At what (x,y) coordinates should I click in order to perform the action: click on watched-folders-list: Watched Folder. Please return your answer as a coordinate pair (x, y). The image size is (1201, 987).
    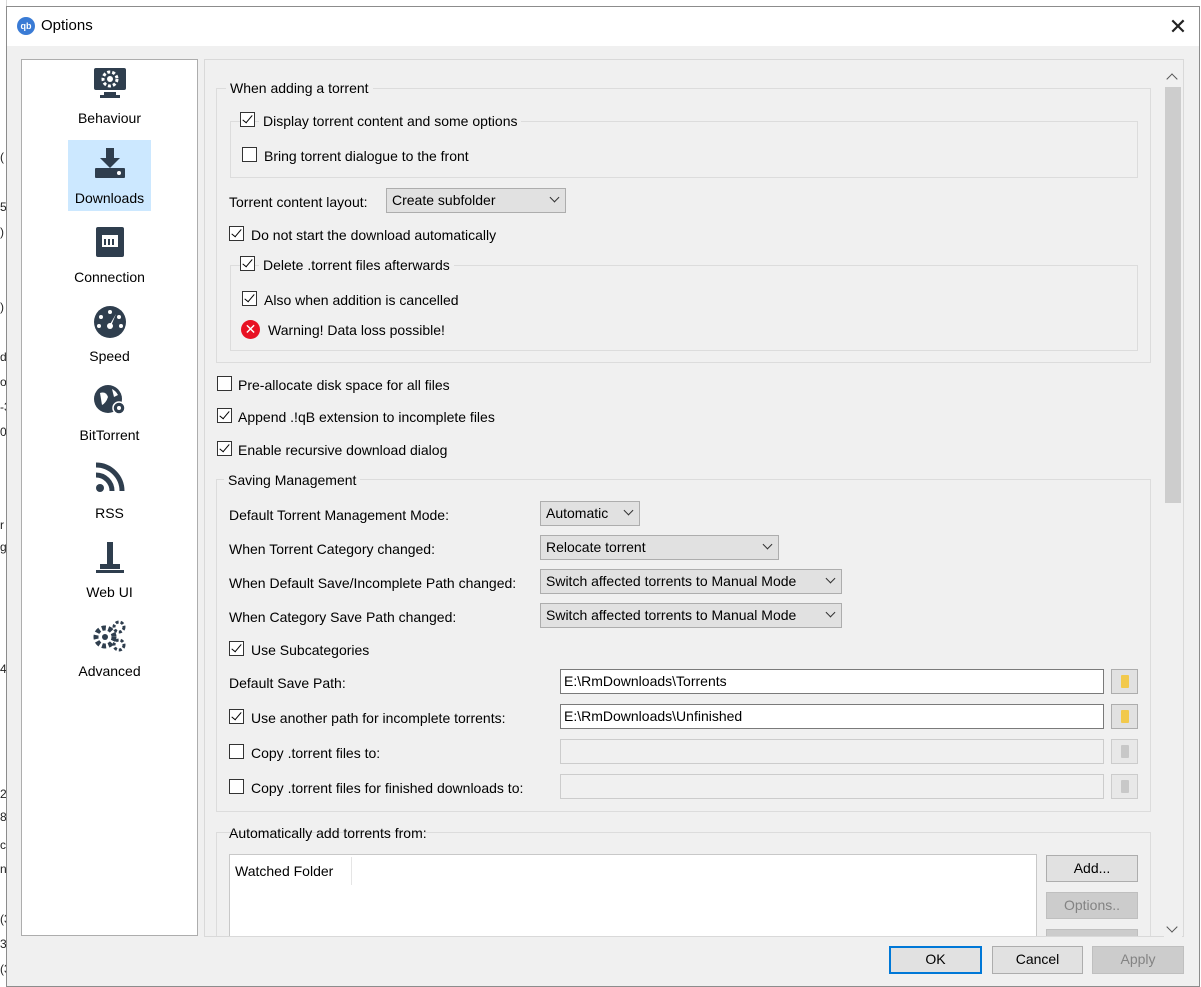
    Looking at the image, I should click on (633, 895).